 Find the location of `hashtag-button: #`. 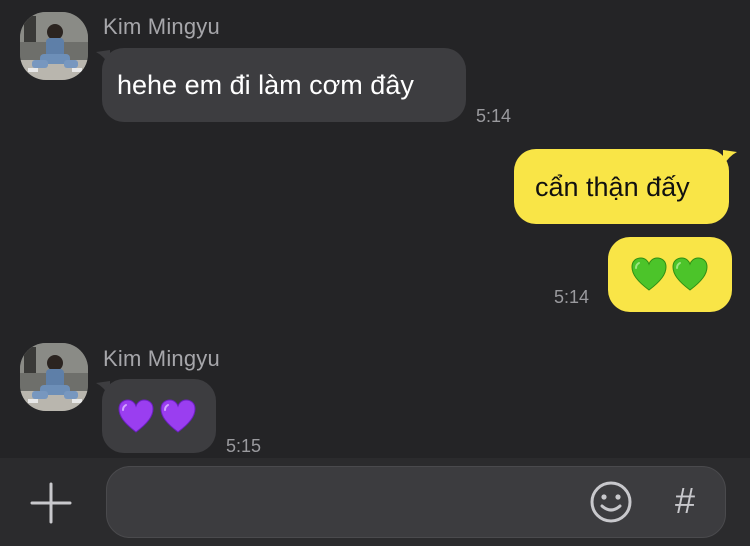

hashtag-button: # is located at coordinates (685, 501).